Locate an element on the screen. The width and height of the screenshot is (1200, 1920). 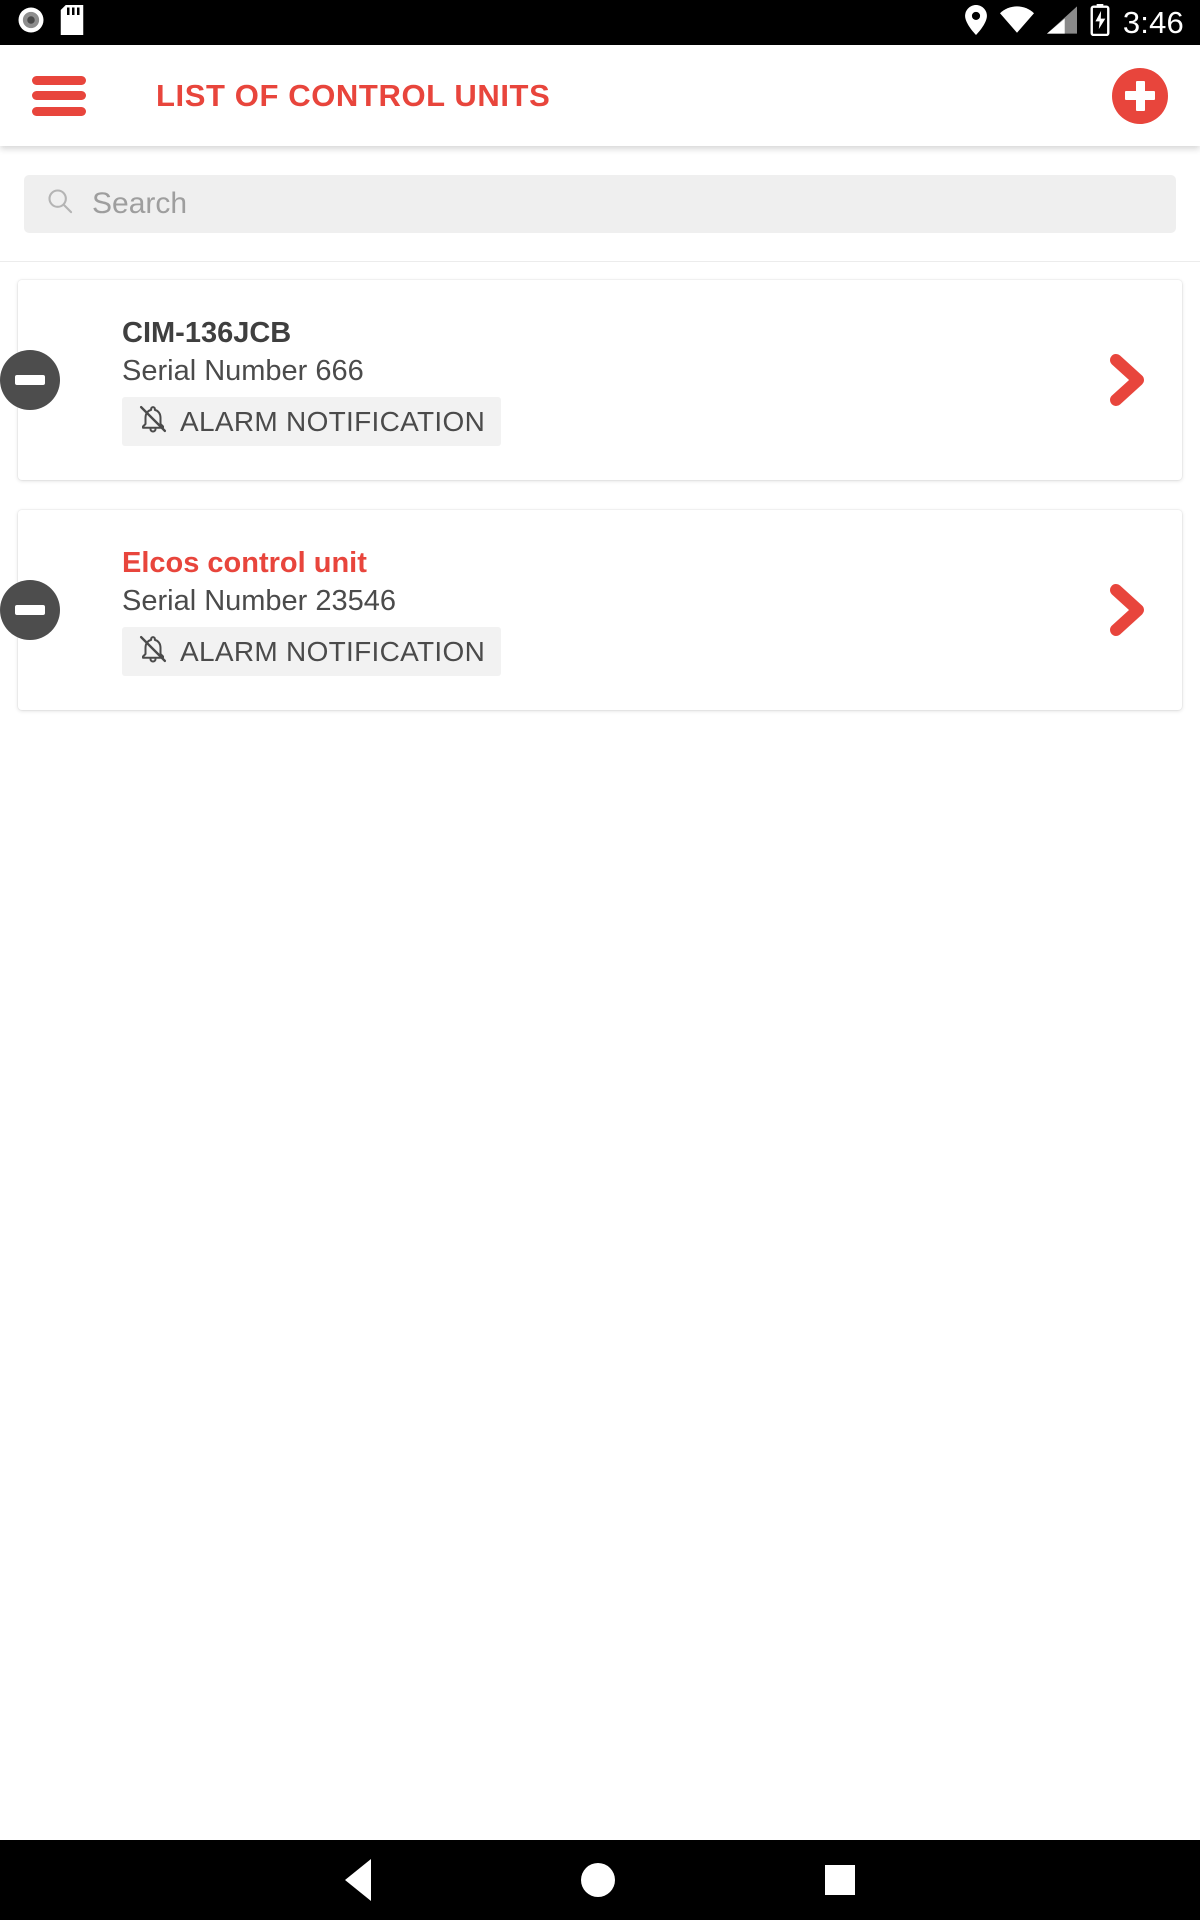
hamburger-menu-icon is located at coordinates (59, 95).